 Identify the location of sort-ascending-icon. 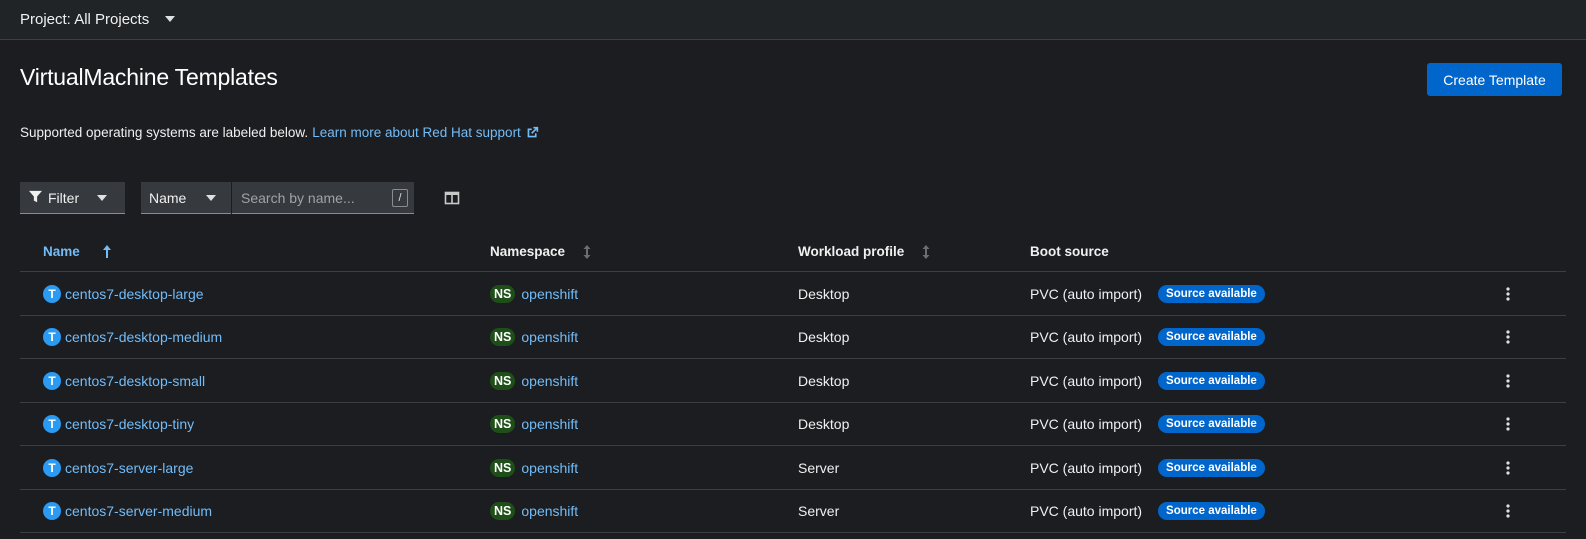
(107, 251).